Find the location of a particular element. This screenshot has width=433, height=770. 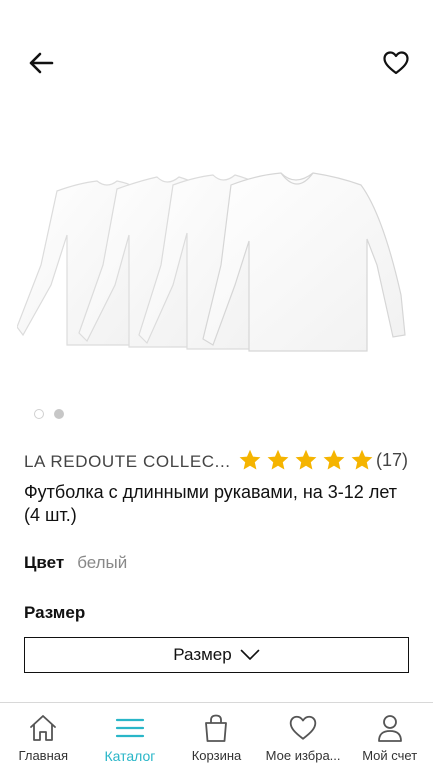

bag-icon is located at coordinates (216, 728).